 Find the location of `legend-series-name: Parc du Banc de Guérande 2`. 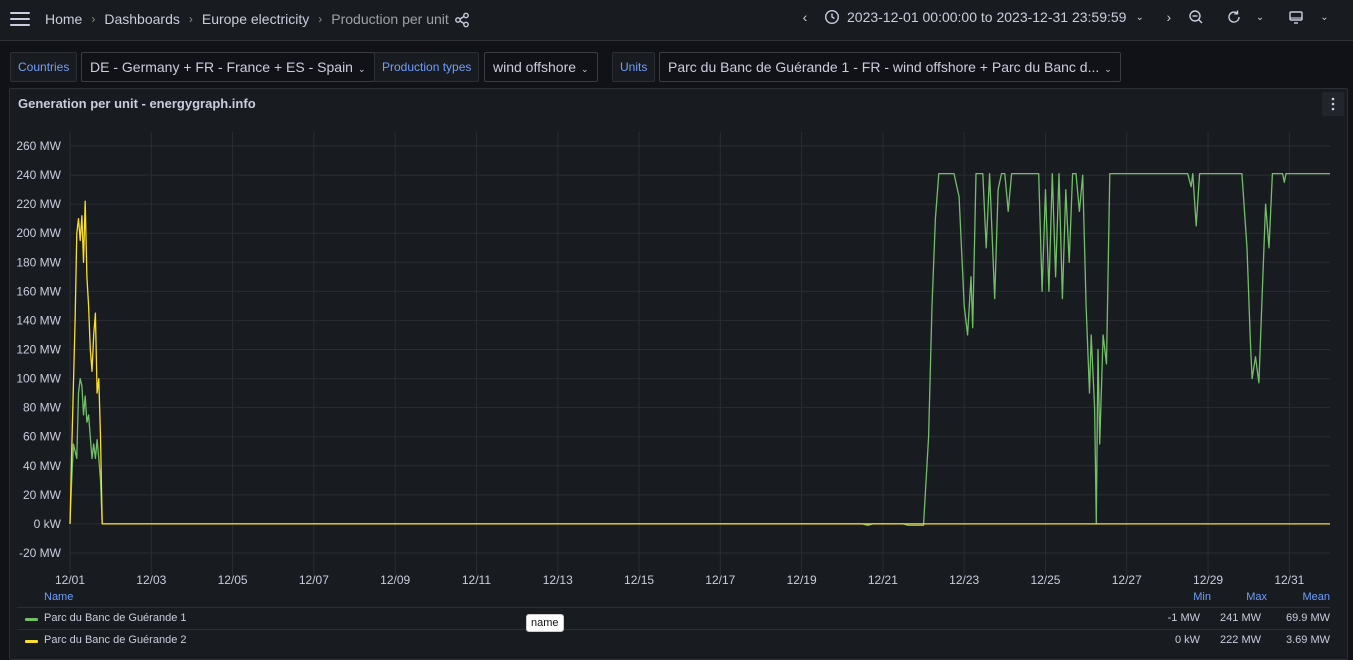

legend-series-name: Parc du Banc de Guérande 2 is located at coordinates (115, 640).